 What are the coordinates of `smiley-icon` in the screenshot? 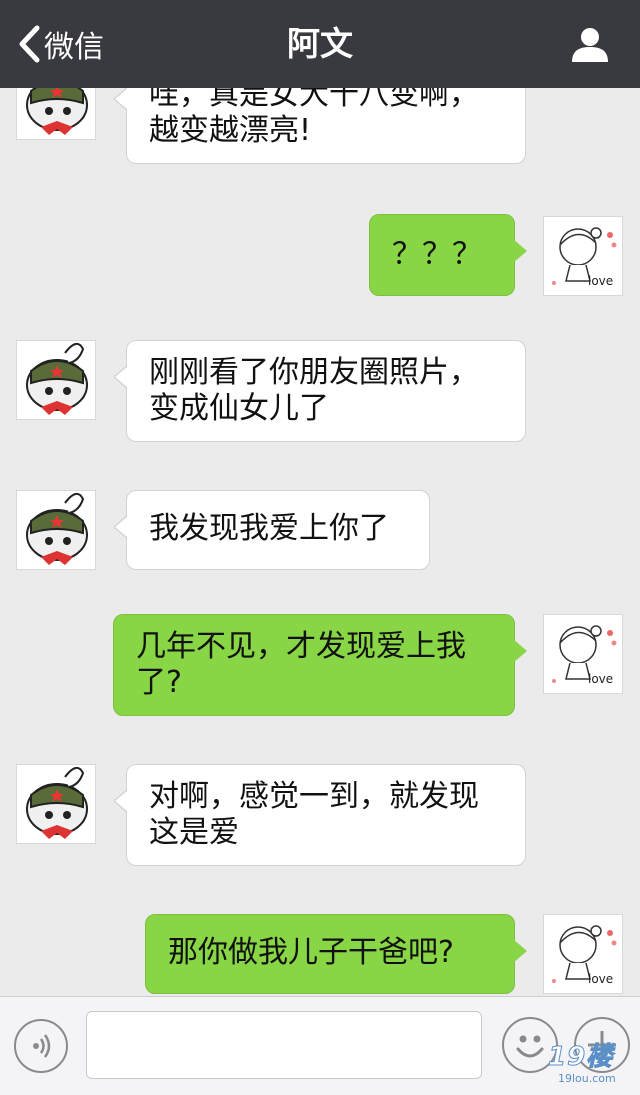 It's located at (530, 1046).